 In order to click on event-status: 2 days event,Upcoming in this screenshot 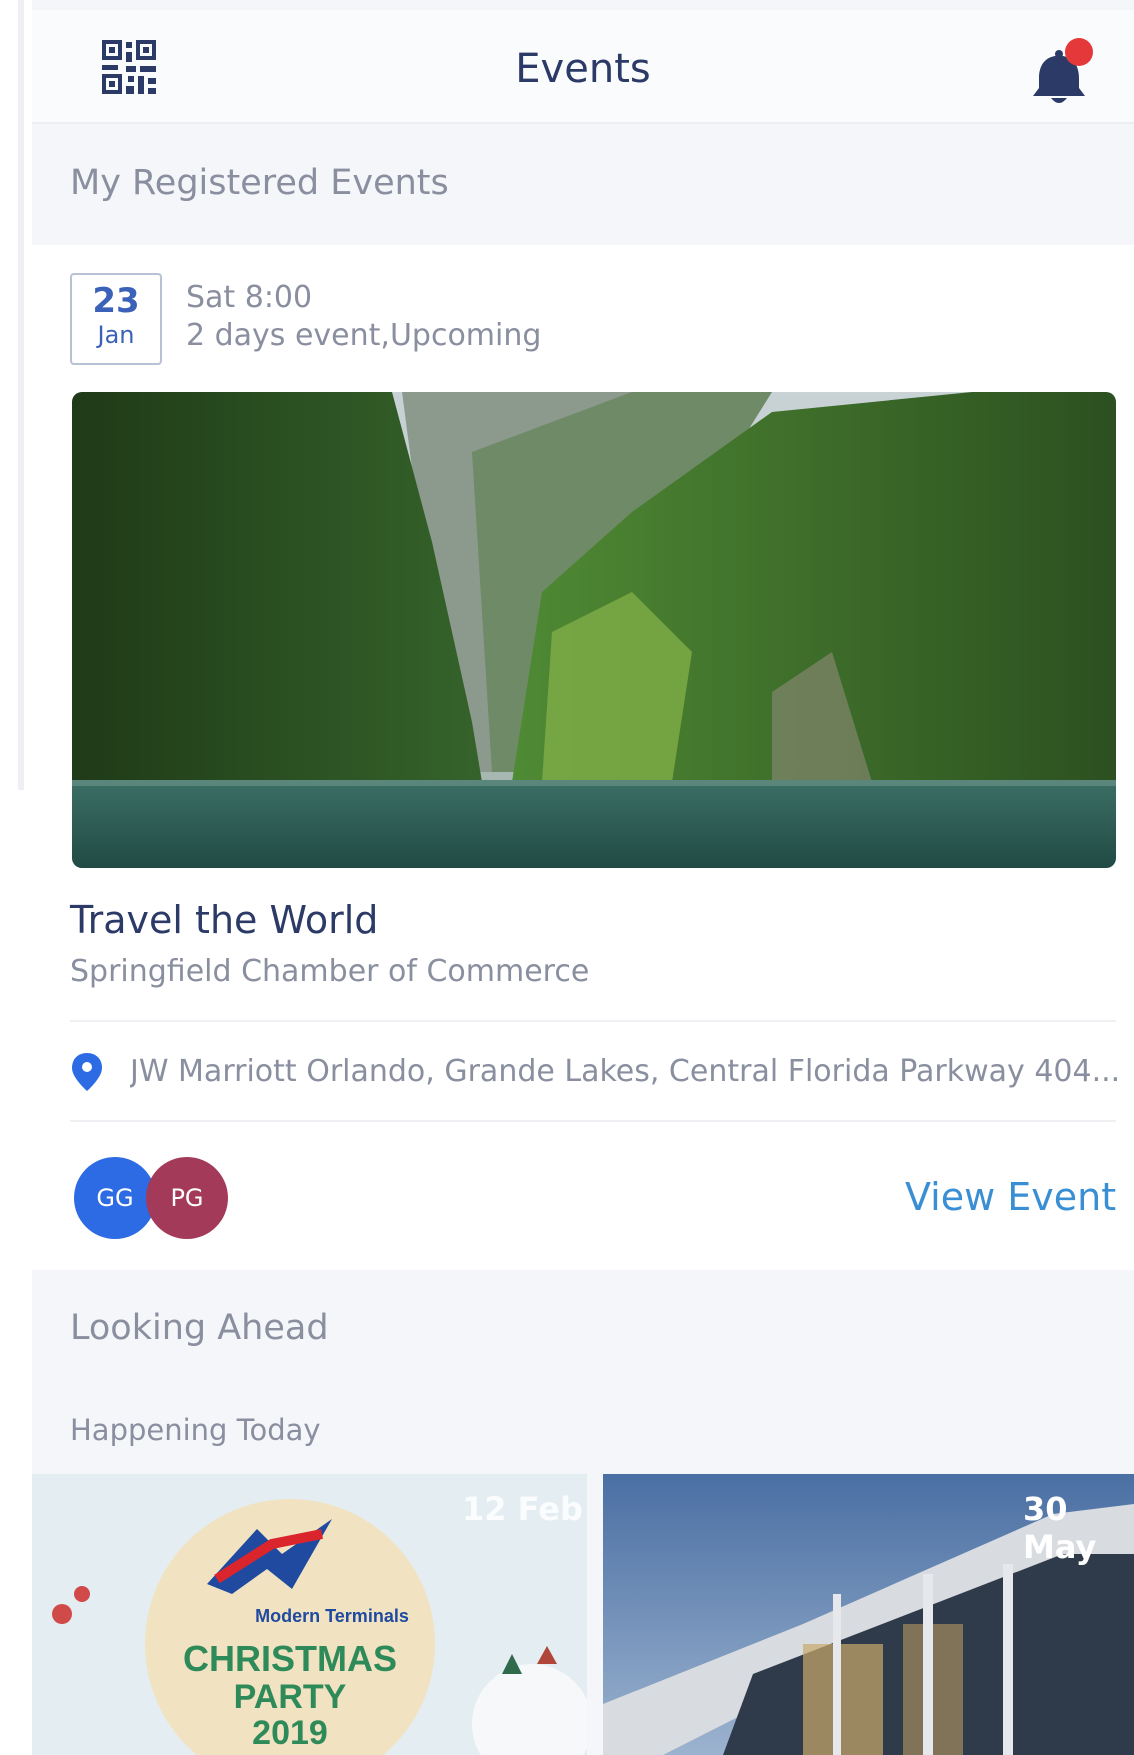, I will do `click(364, 335)`.